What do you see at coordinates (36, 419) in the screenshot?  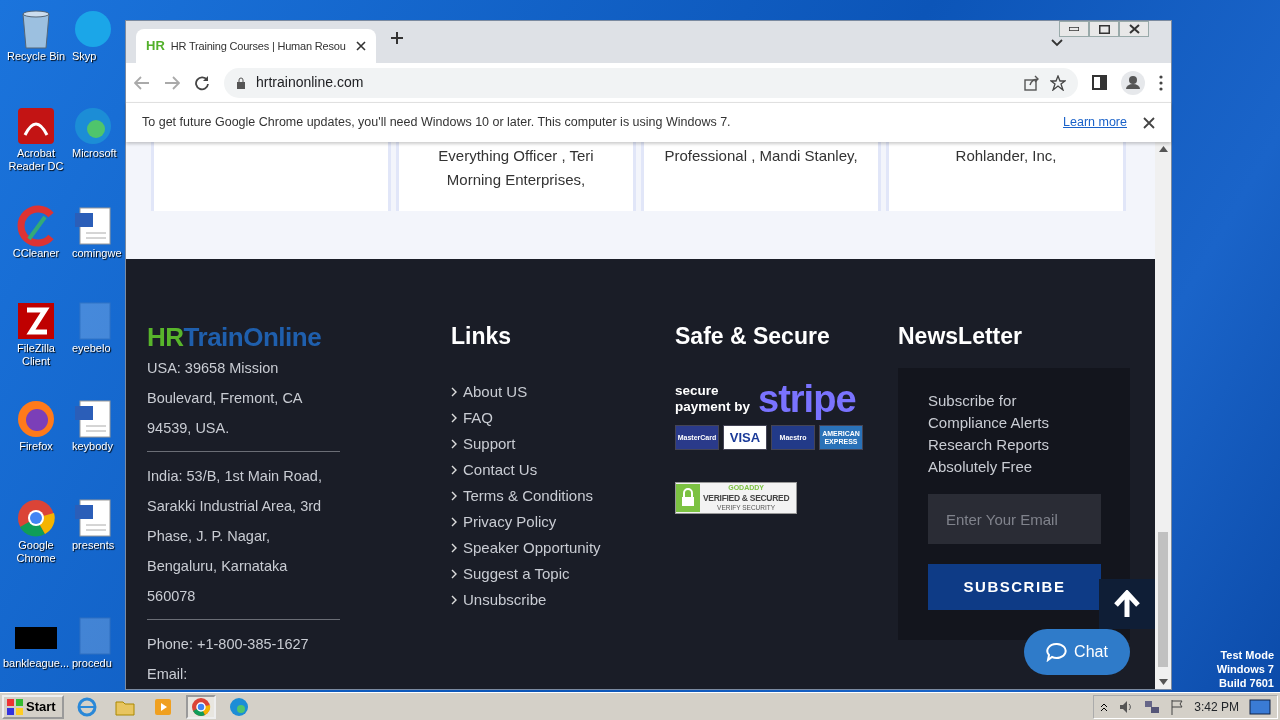 I see `fox-globe-icon` at bounding box center [36, 419].